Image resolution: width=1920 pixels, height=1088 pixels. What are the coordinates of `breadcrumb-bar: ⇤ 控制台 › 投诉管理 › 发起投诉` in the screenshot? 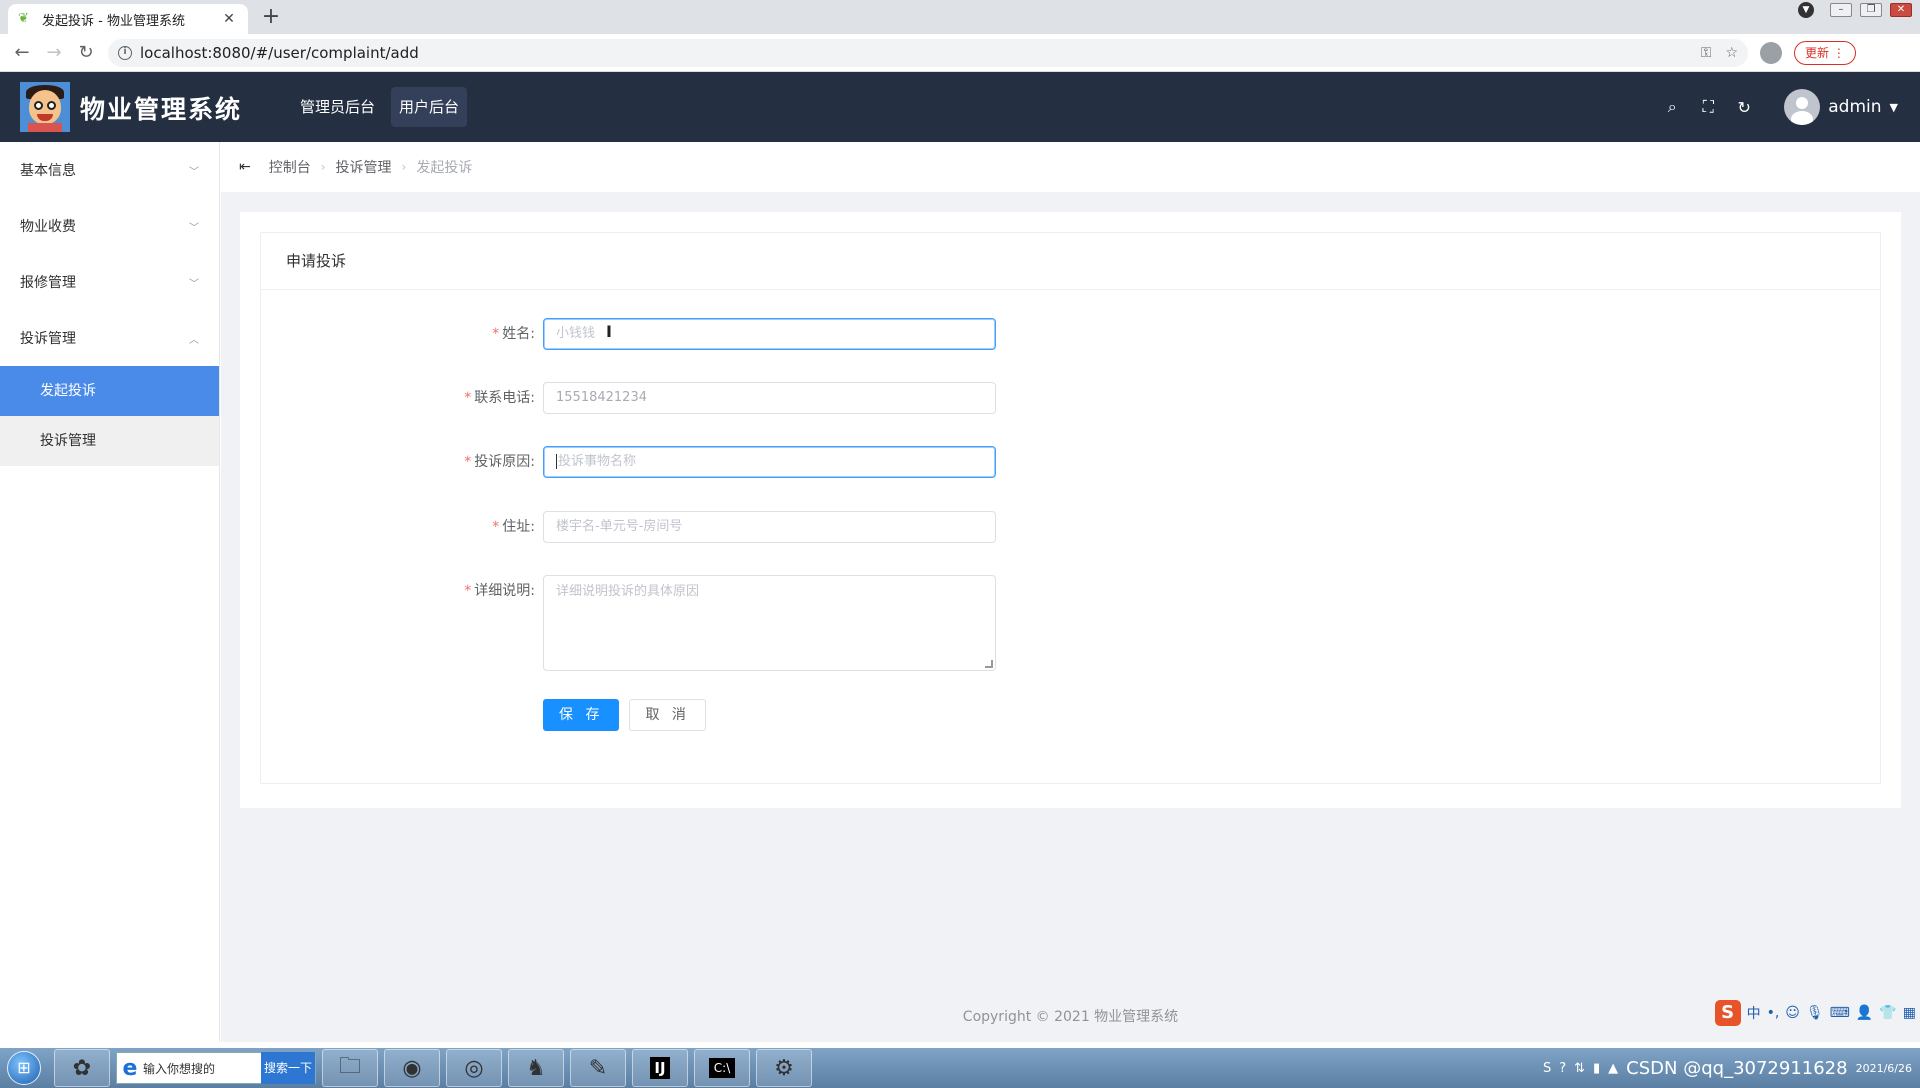 It's located at (1070, 167).